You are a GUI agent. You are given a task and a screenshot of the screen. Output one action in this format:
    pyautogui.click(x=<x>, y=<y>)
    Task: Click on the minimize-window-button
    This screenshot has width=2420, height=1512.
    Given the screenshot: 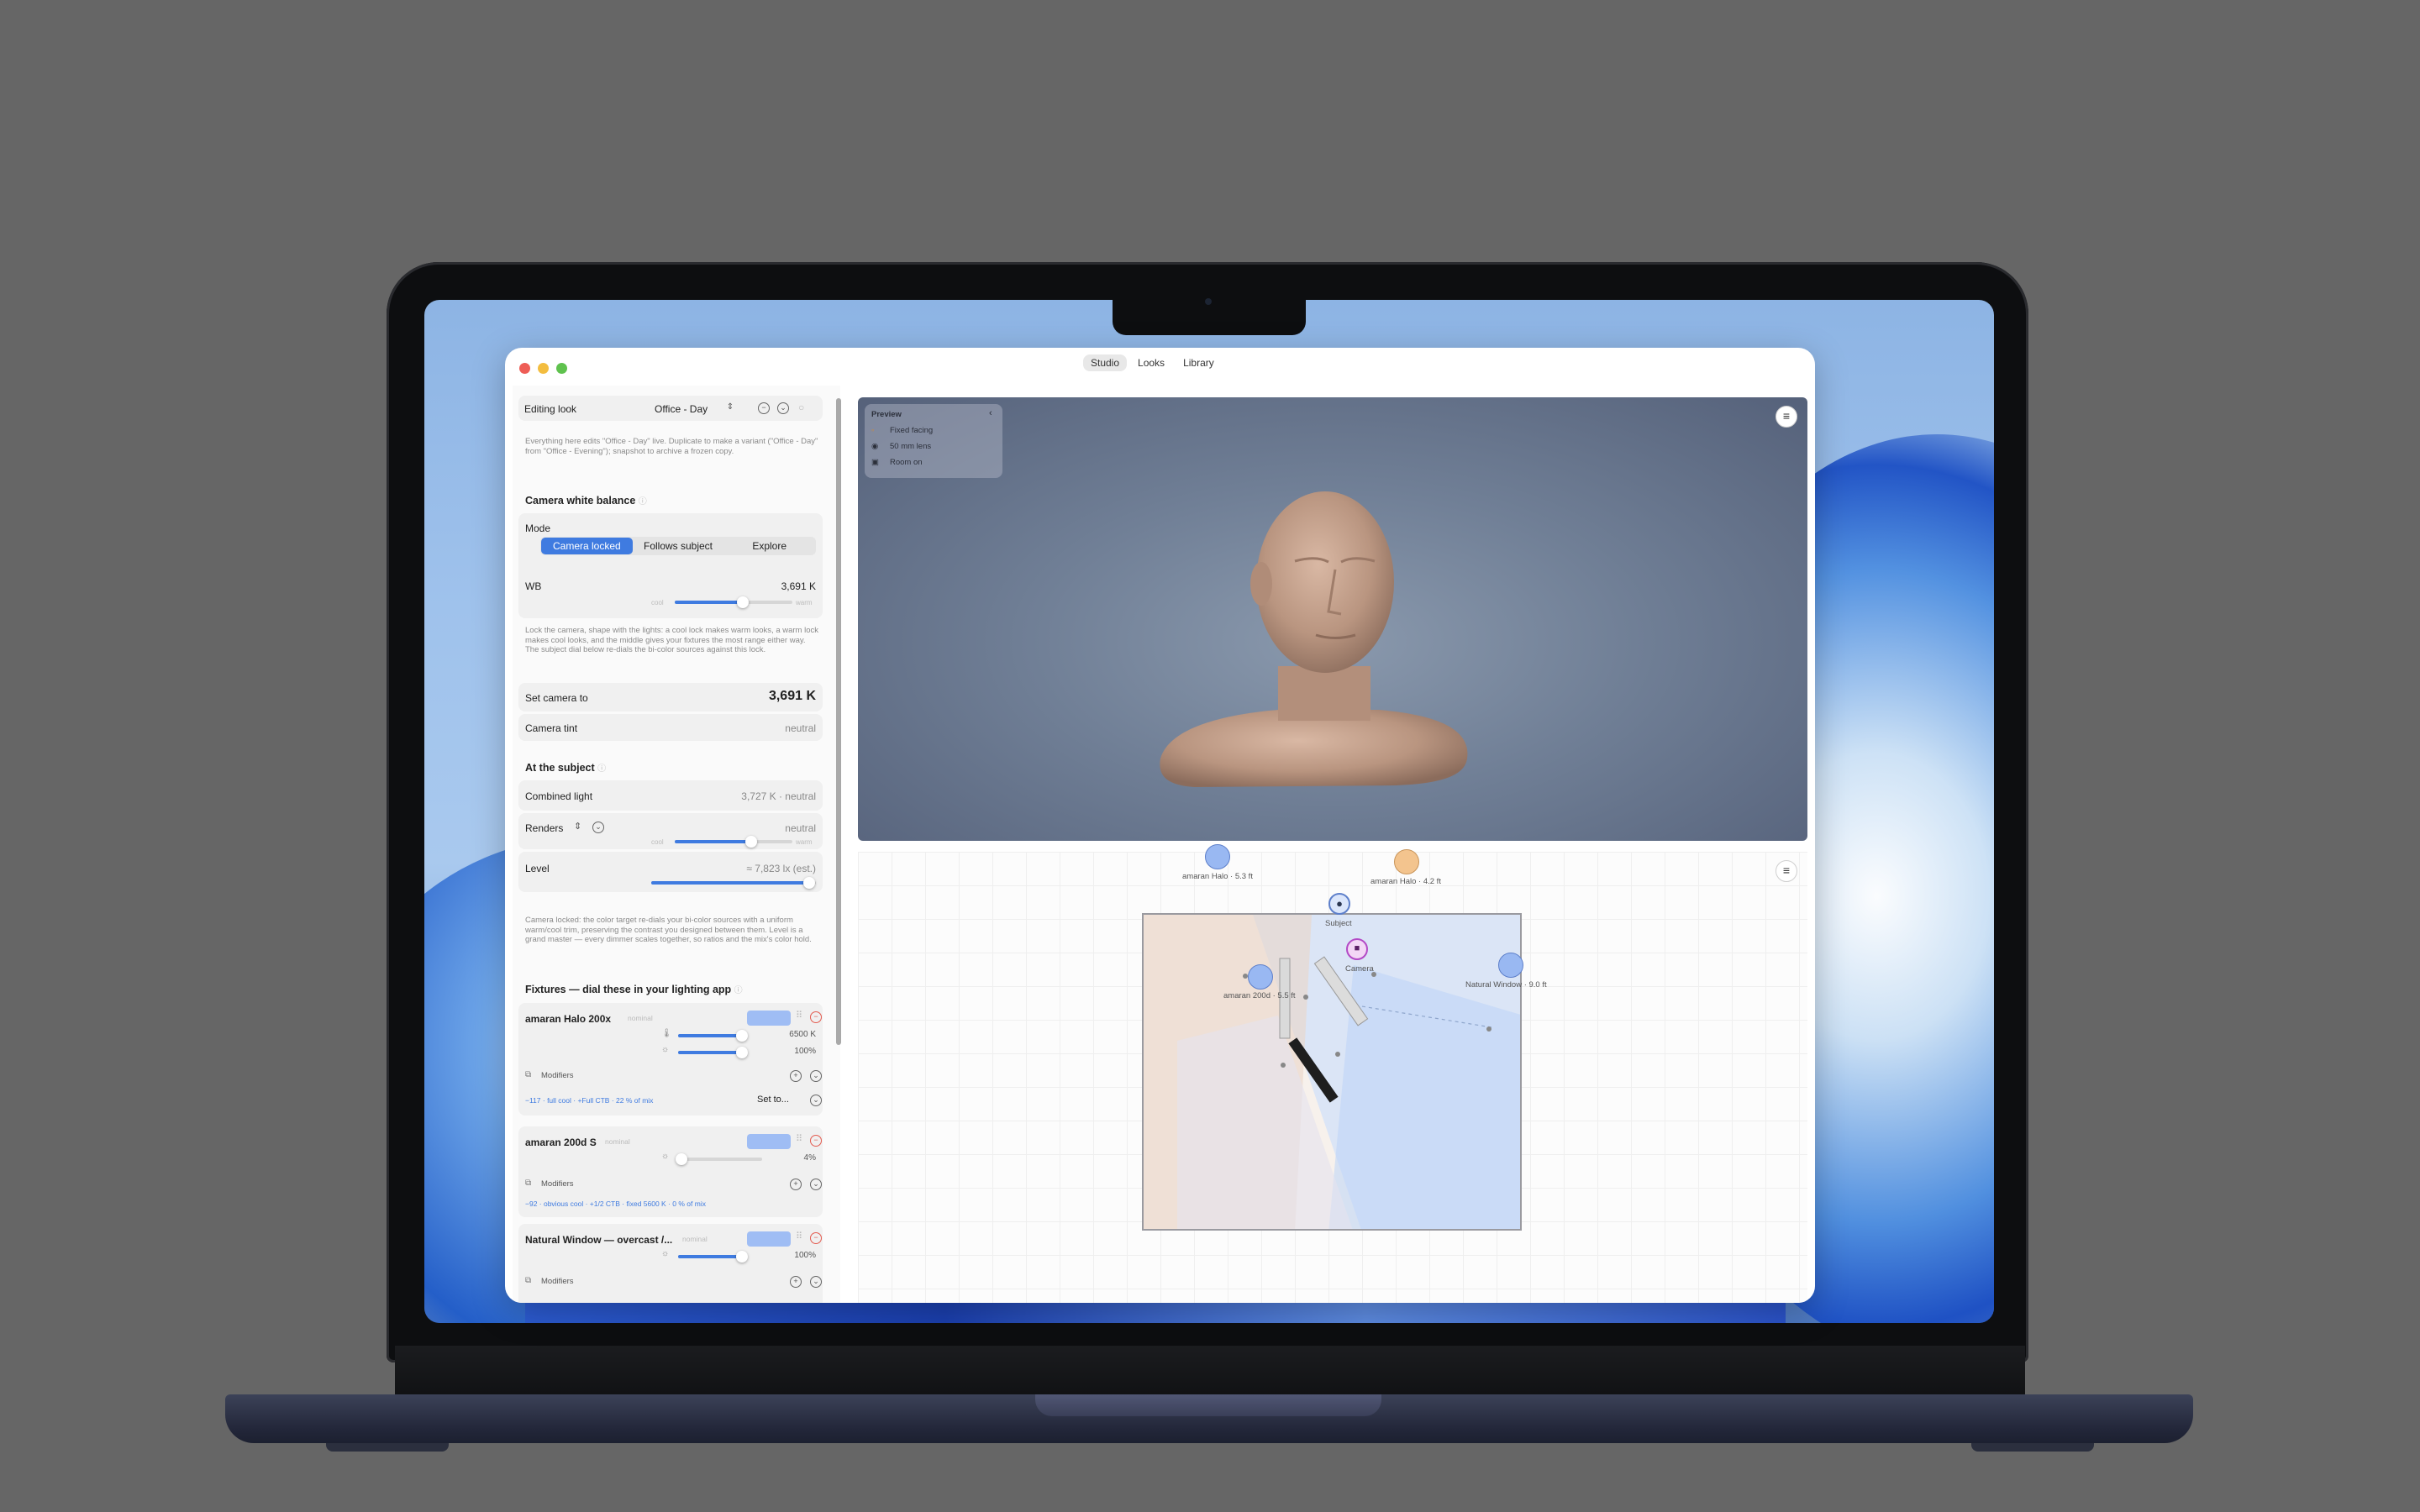 What is the action you would take?
    pyautogui.click(x=543, y=368)
    